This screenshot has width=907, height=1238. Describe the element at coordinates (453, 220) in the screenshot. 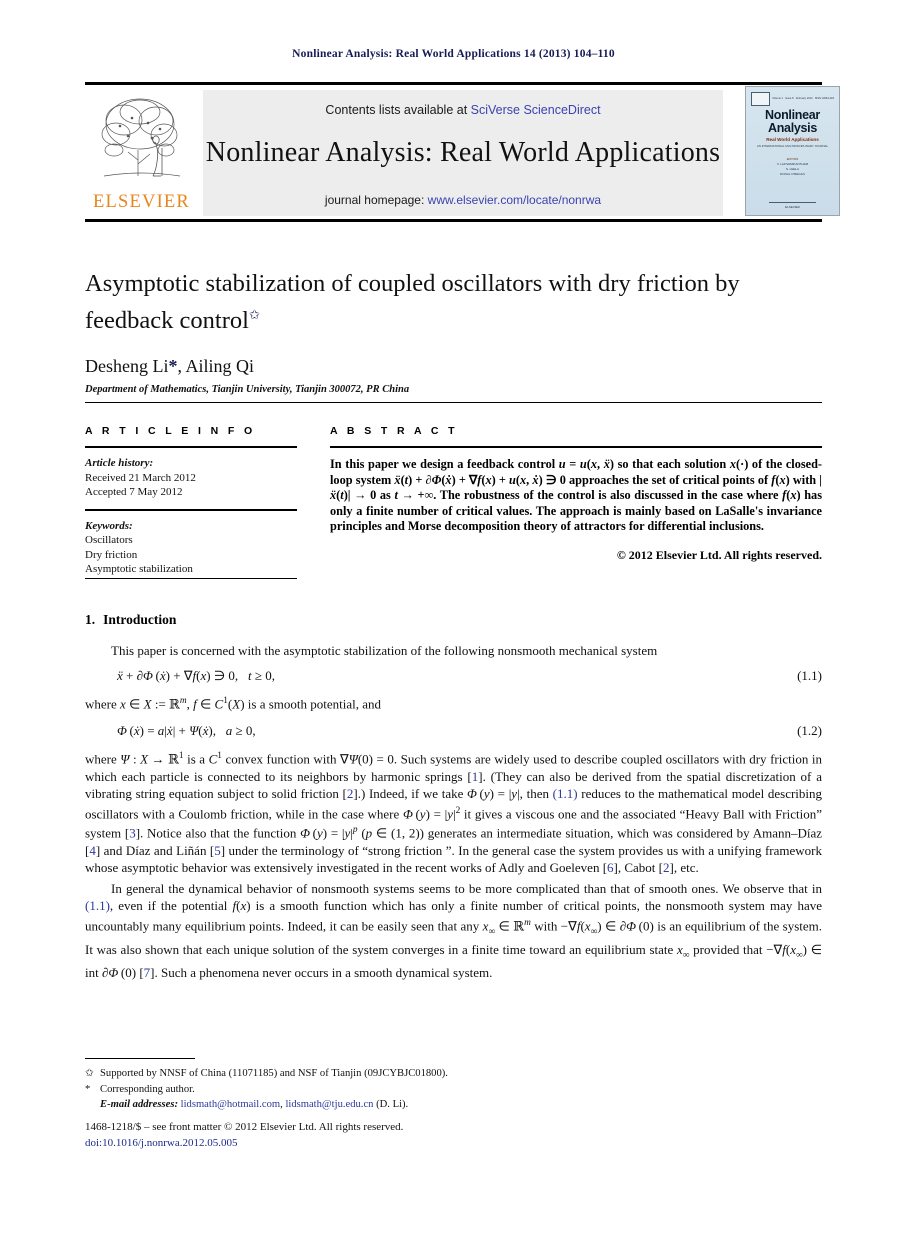

I see `masthead-bottom-rule` at that location.